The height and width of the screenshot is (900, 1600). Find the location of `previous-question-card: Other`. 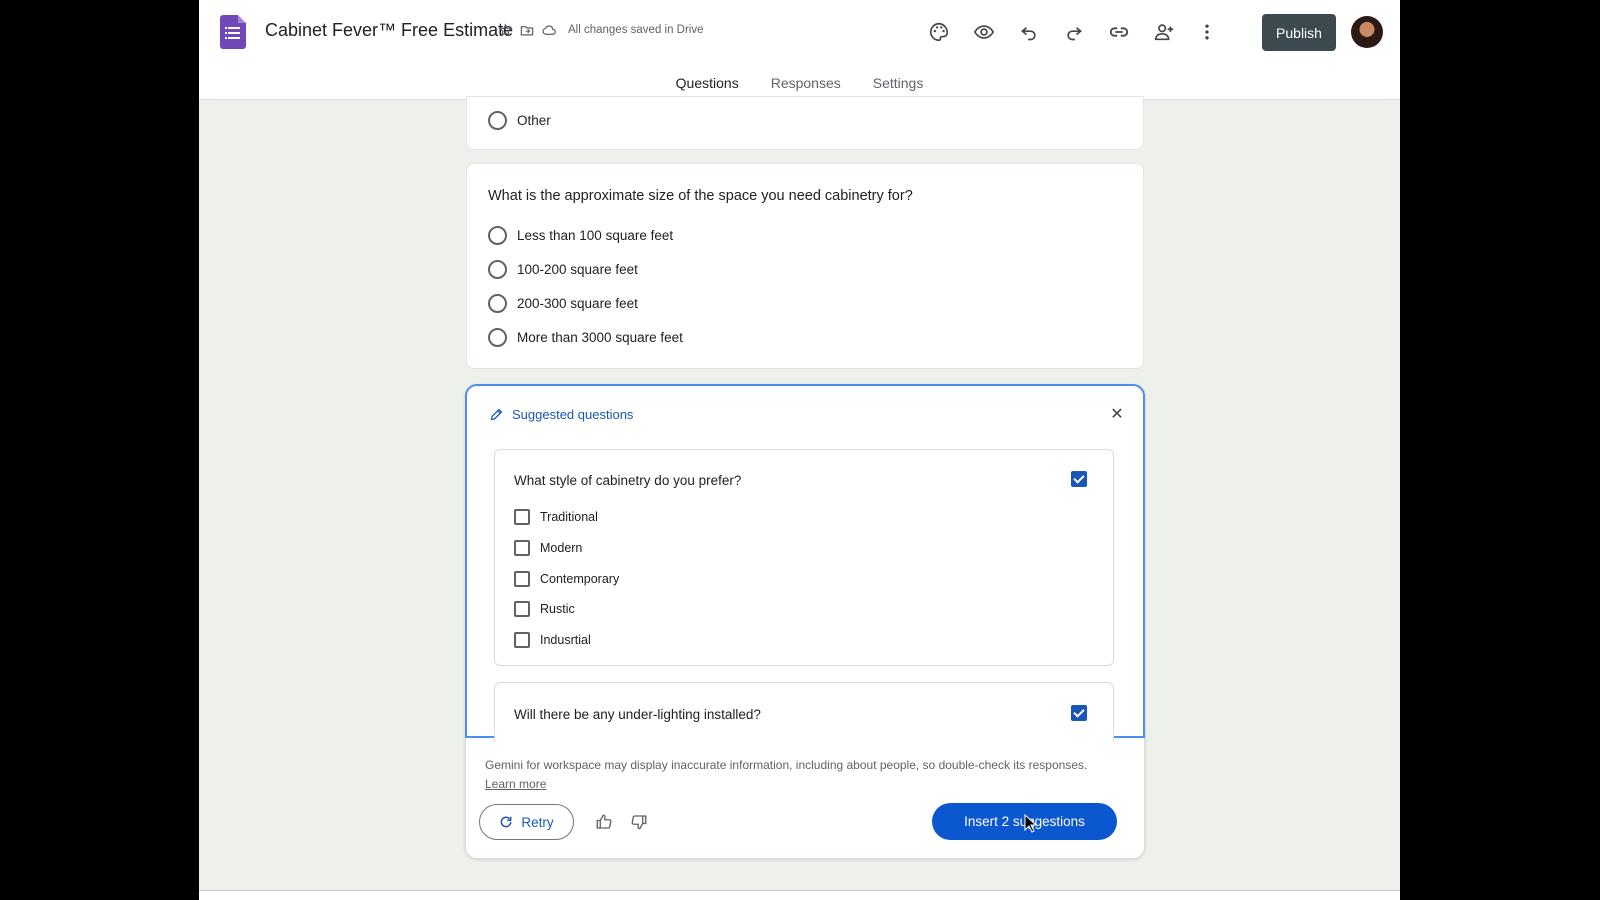

previous-question-card: Other is located at coordinates (805, 123).